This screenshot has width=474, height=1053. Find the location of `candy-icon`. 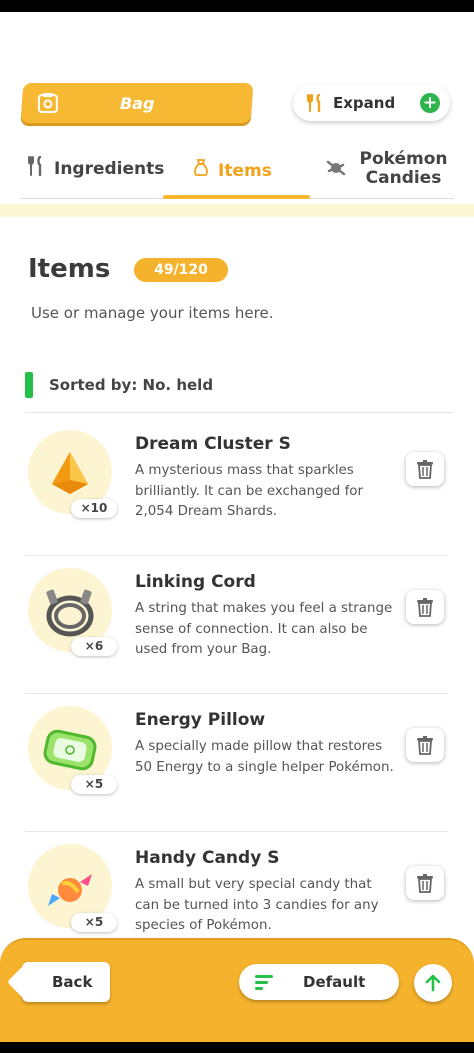

candy-icon is located at coordinates (336, 170).